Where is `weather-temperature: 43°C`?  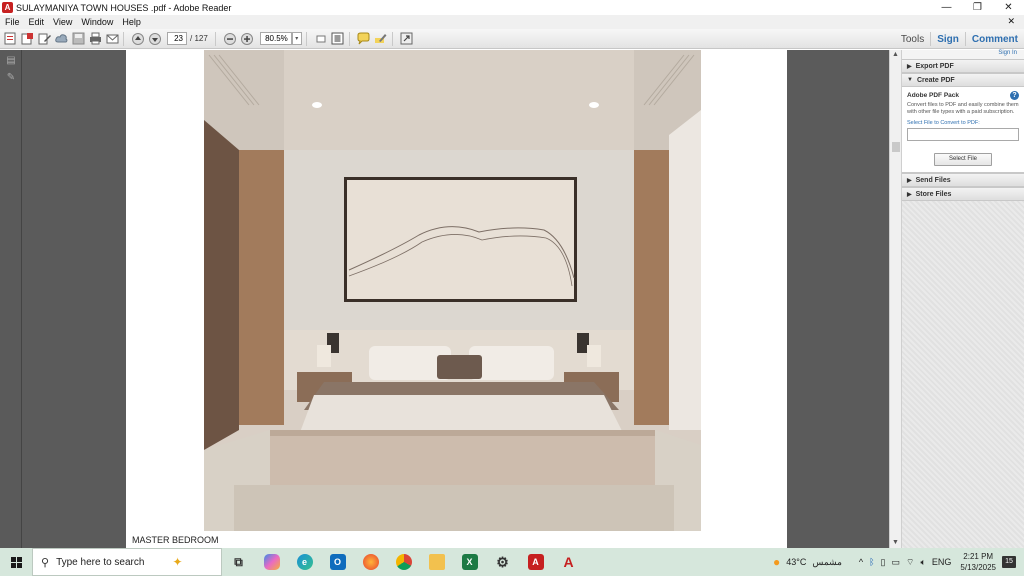 weather-temperature: 43°C is located at coordinates (796, 562).